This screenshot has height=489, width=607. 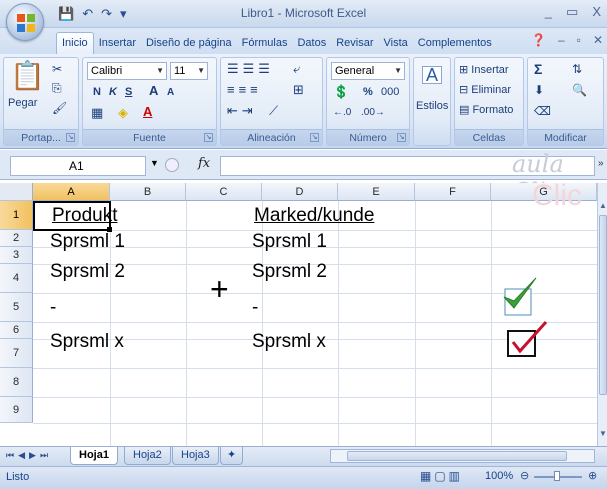 What do you see at coordinates (602, 435) in the screenshot?
I see `scroll-down-icon: ▼` at bounding box center [602, 435].